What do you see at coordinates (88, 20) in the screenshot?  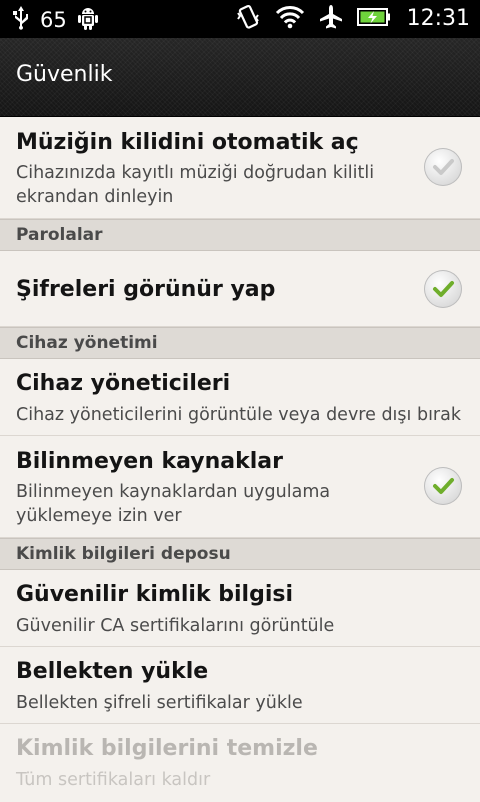 I see `android-debug-icon` at bounding box center [88, 20].